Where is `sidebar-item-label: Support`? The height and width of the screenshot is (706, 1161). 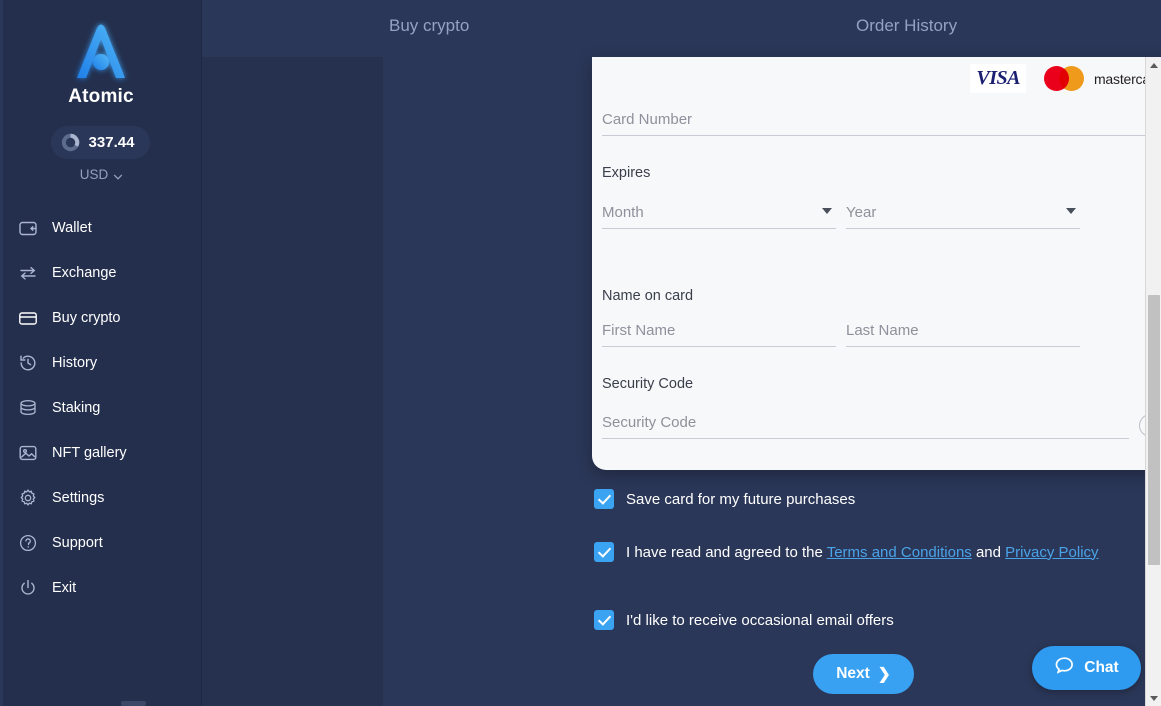 sidebar-item-label: Support is located at coordinates (77, 542).